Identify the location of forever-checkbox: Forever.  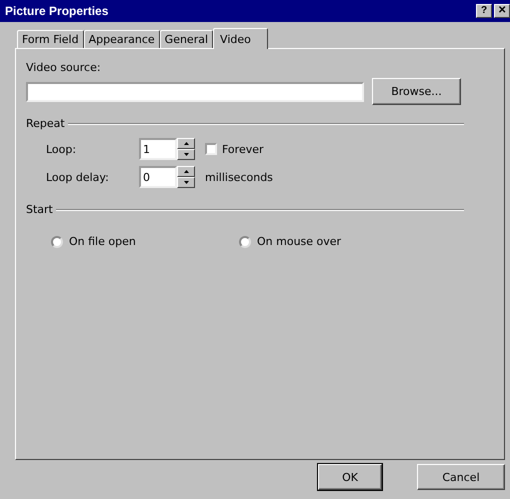
(234, 149).